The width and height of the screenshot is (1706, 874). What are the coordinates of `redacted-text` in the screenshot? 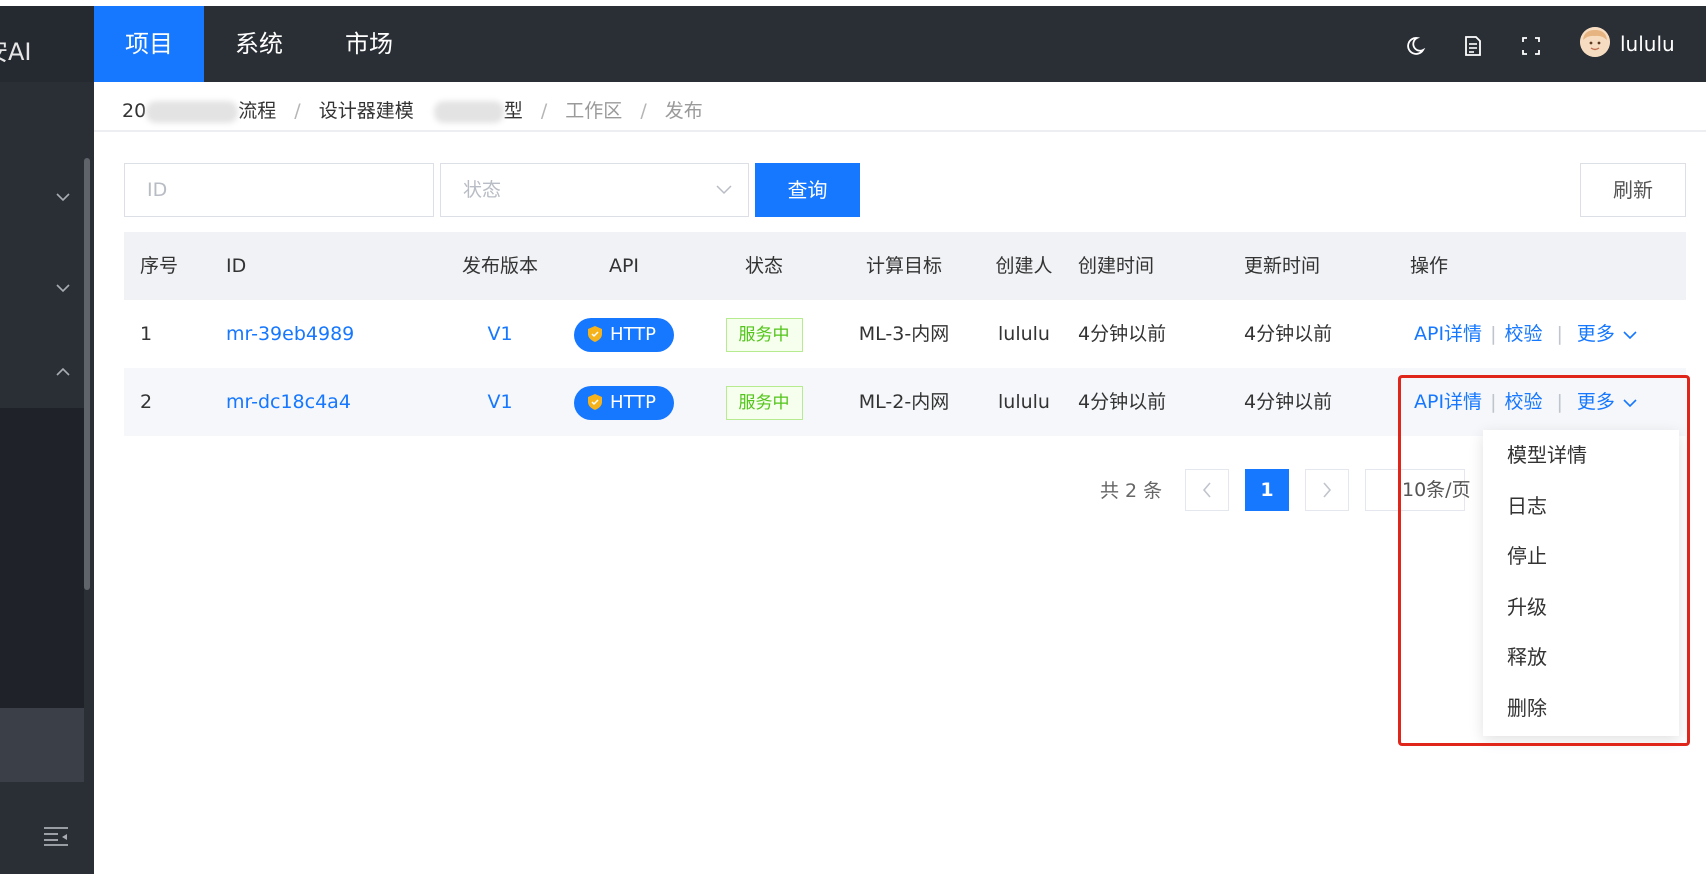 It's located at (192, 111).